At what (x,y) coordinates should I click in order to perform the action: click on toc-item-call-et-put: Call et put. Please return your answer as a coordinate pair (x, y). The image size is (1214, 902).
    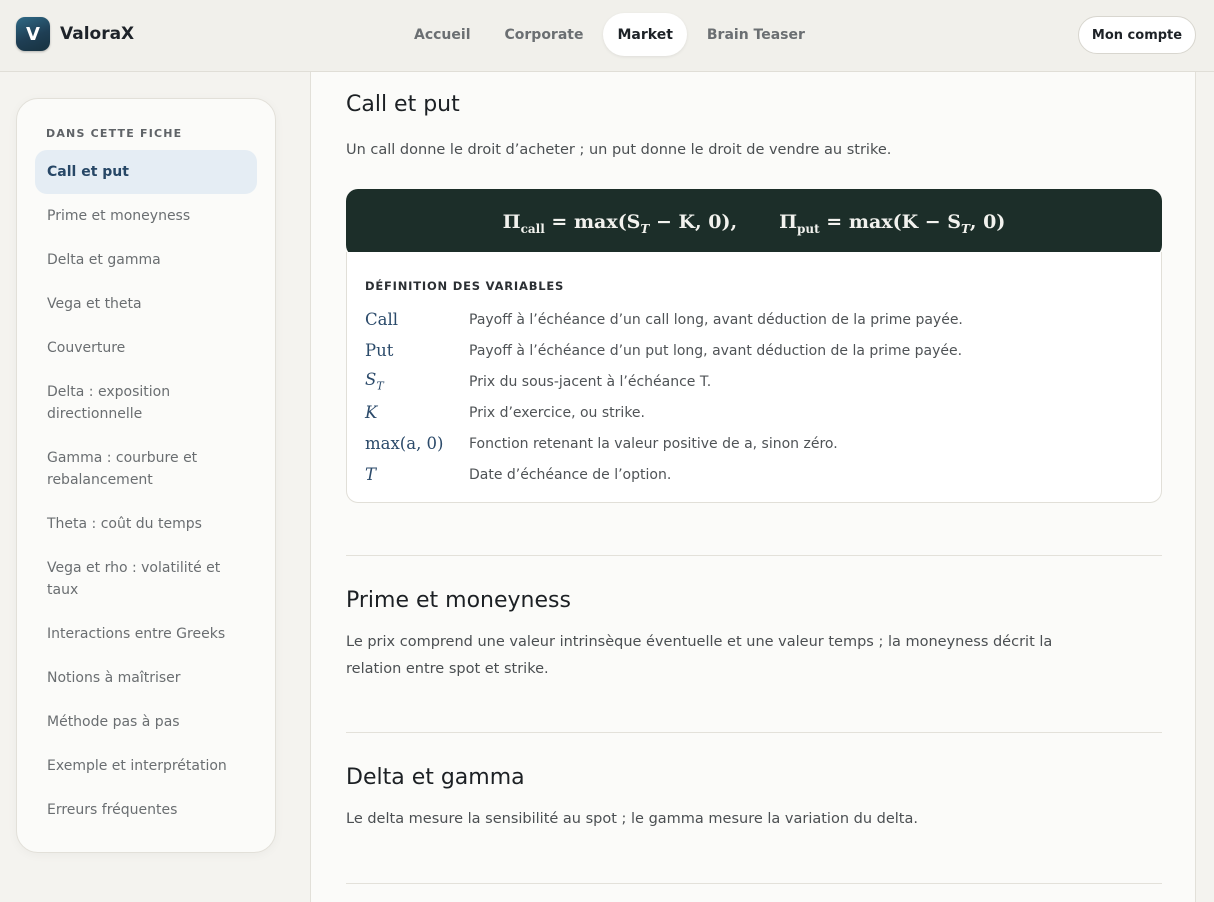
    Looking at the image, I should click on (146, 172).